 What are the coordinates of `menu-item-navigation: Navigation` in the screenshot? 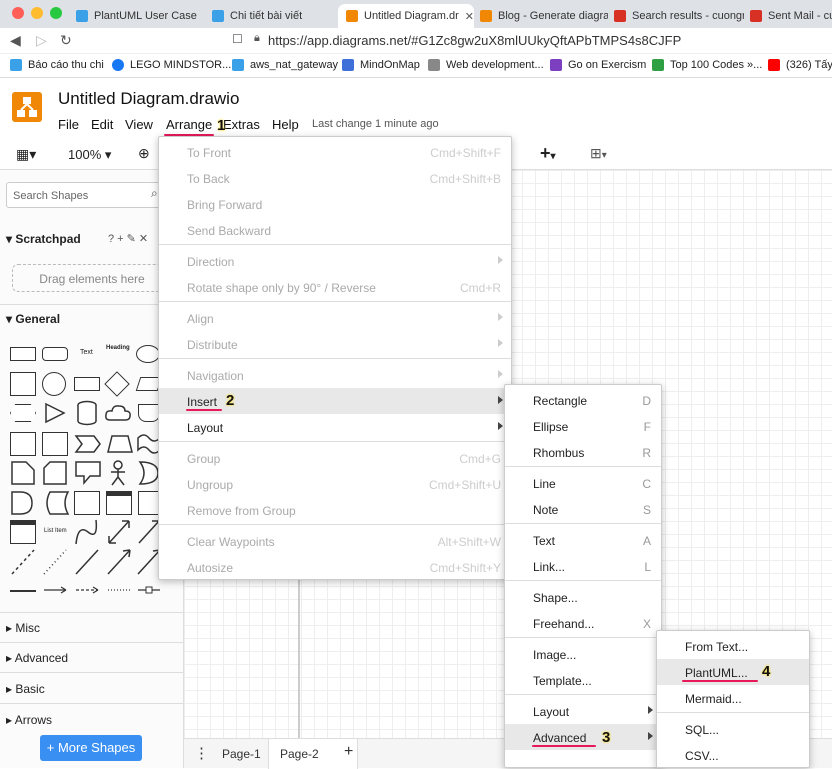 It's located at (335, 375).